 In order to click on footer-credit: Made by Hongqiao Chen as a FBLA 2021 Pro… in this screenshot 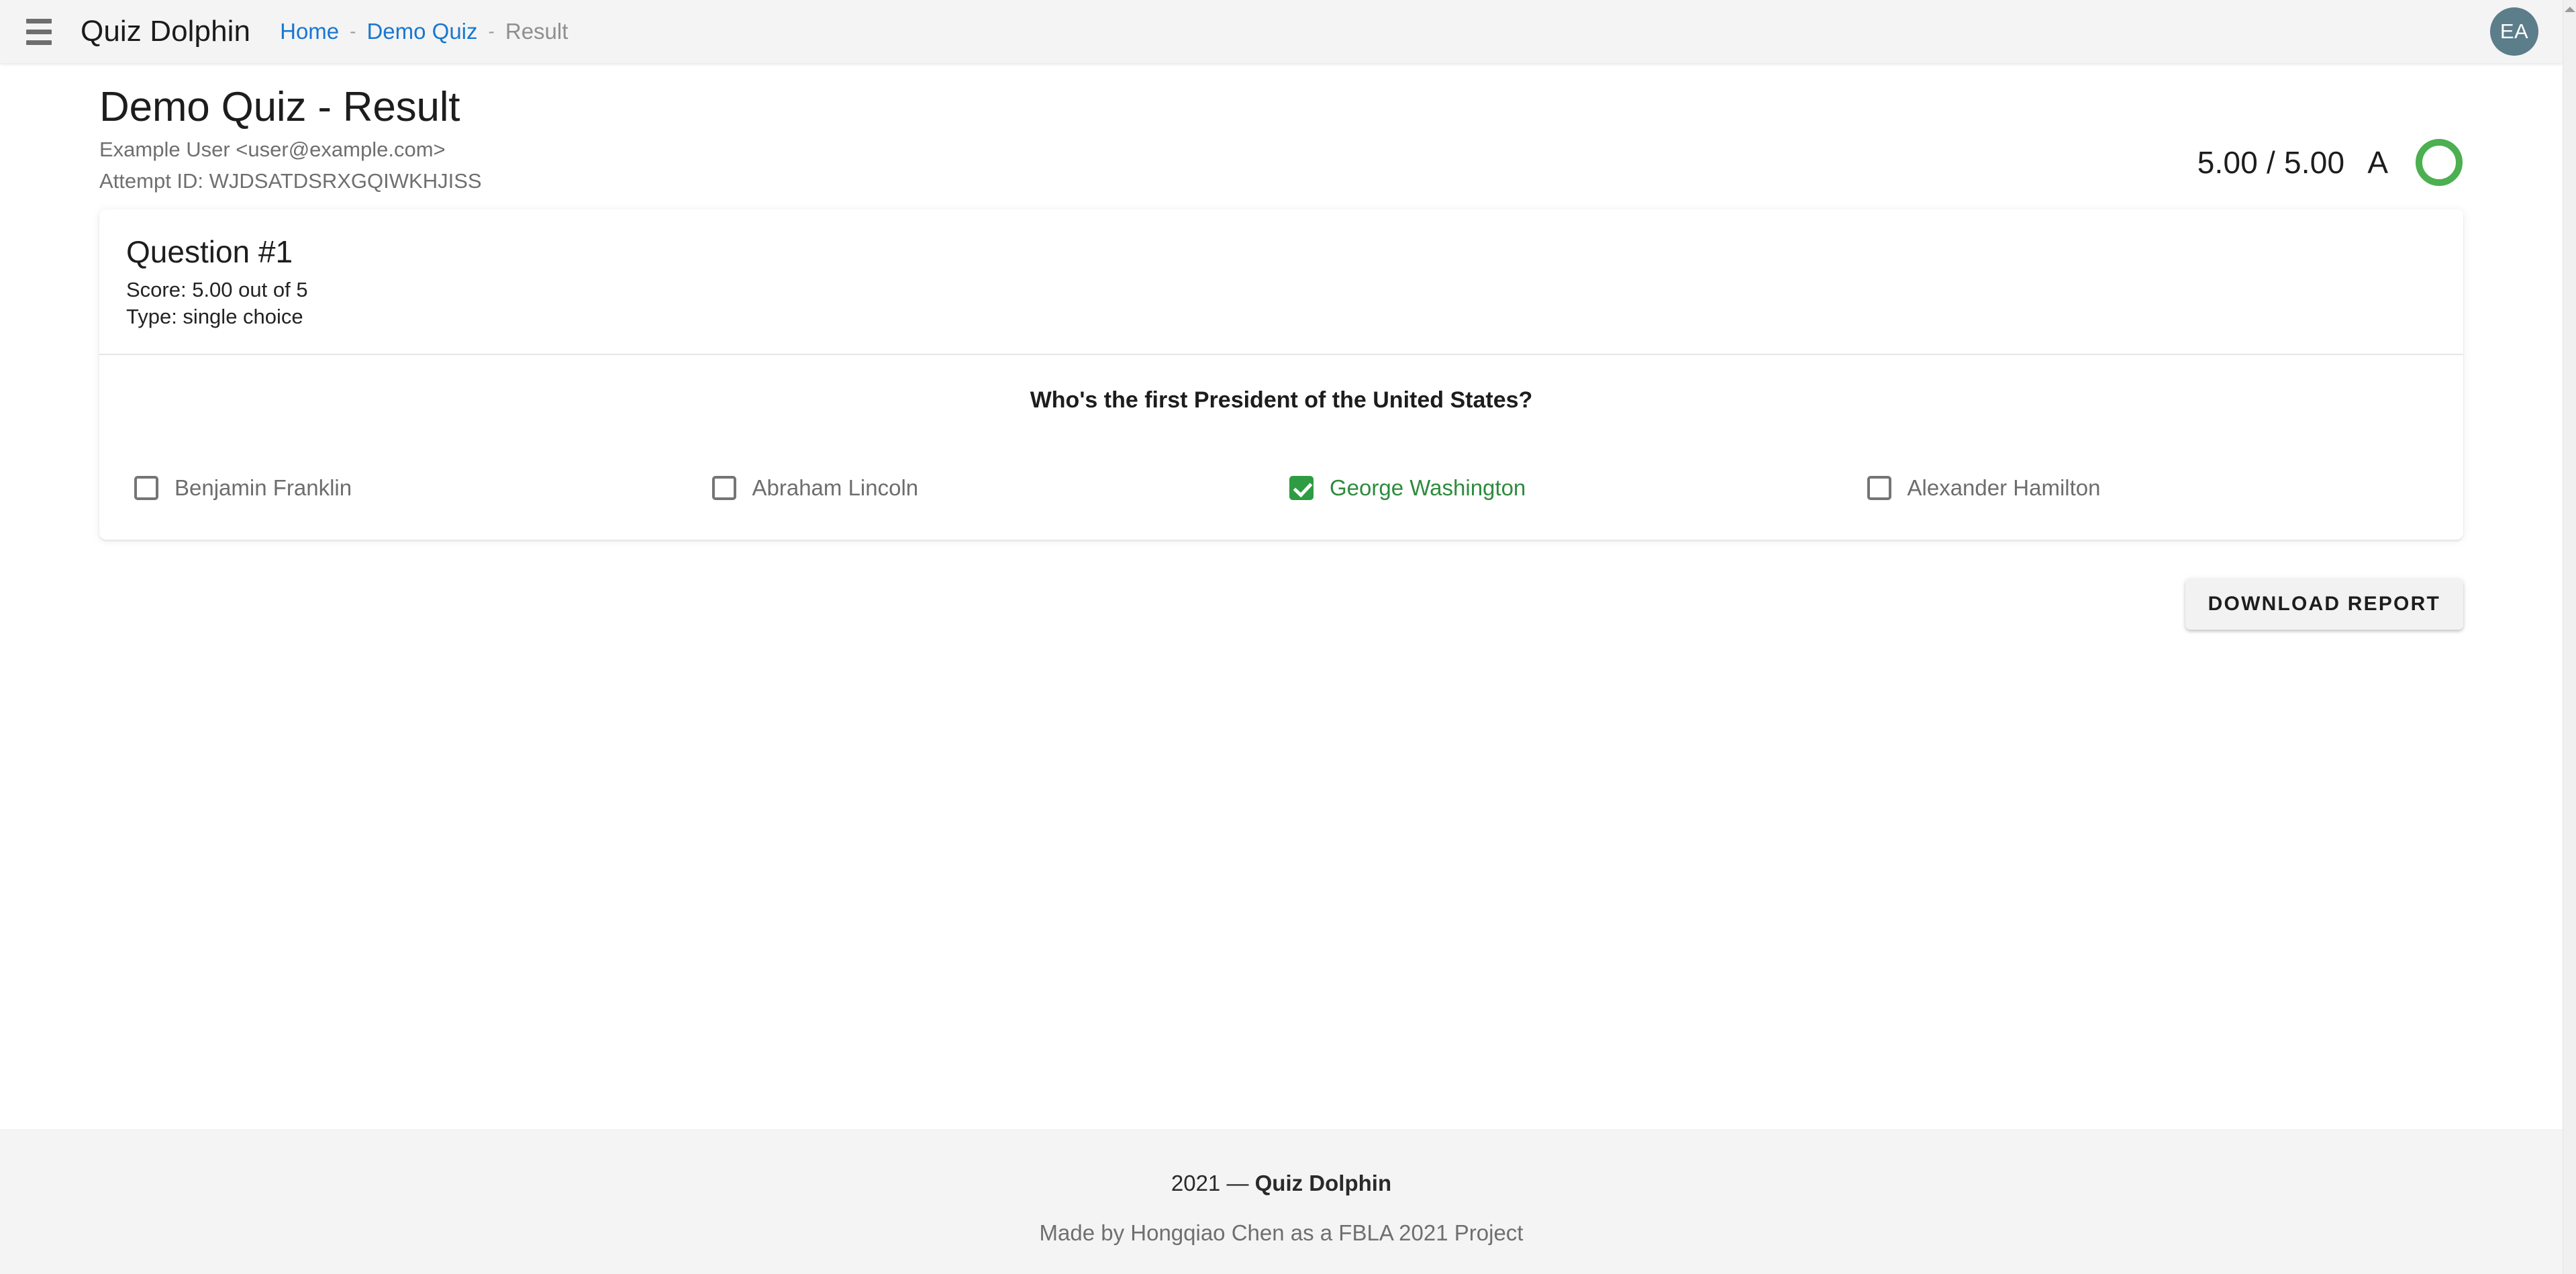, I will do `click(1281, 1232)`.